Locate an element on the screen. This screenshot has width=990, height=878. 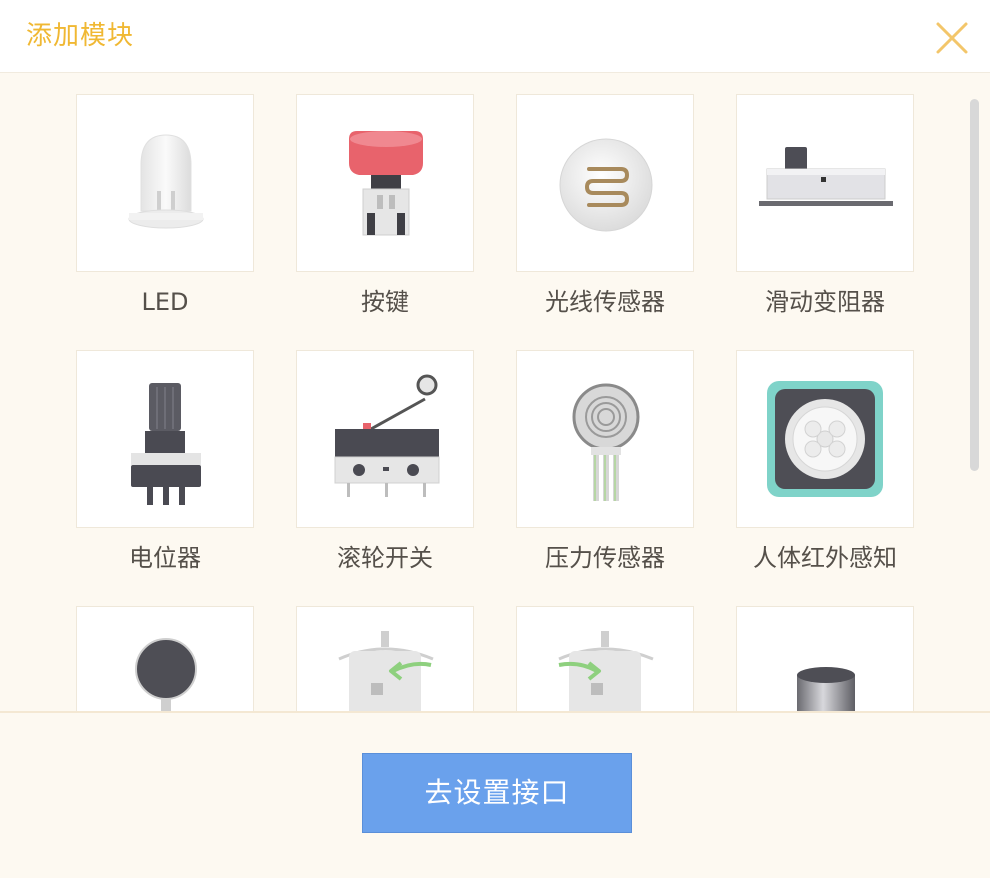
module-tile-pir-sensor is located at coordinates (825, 439).